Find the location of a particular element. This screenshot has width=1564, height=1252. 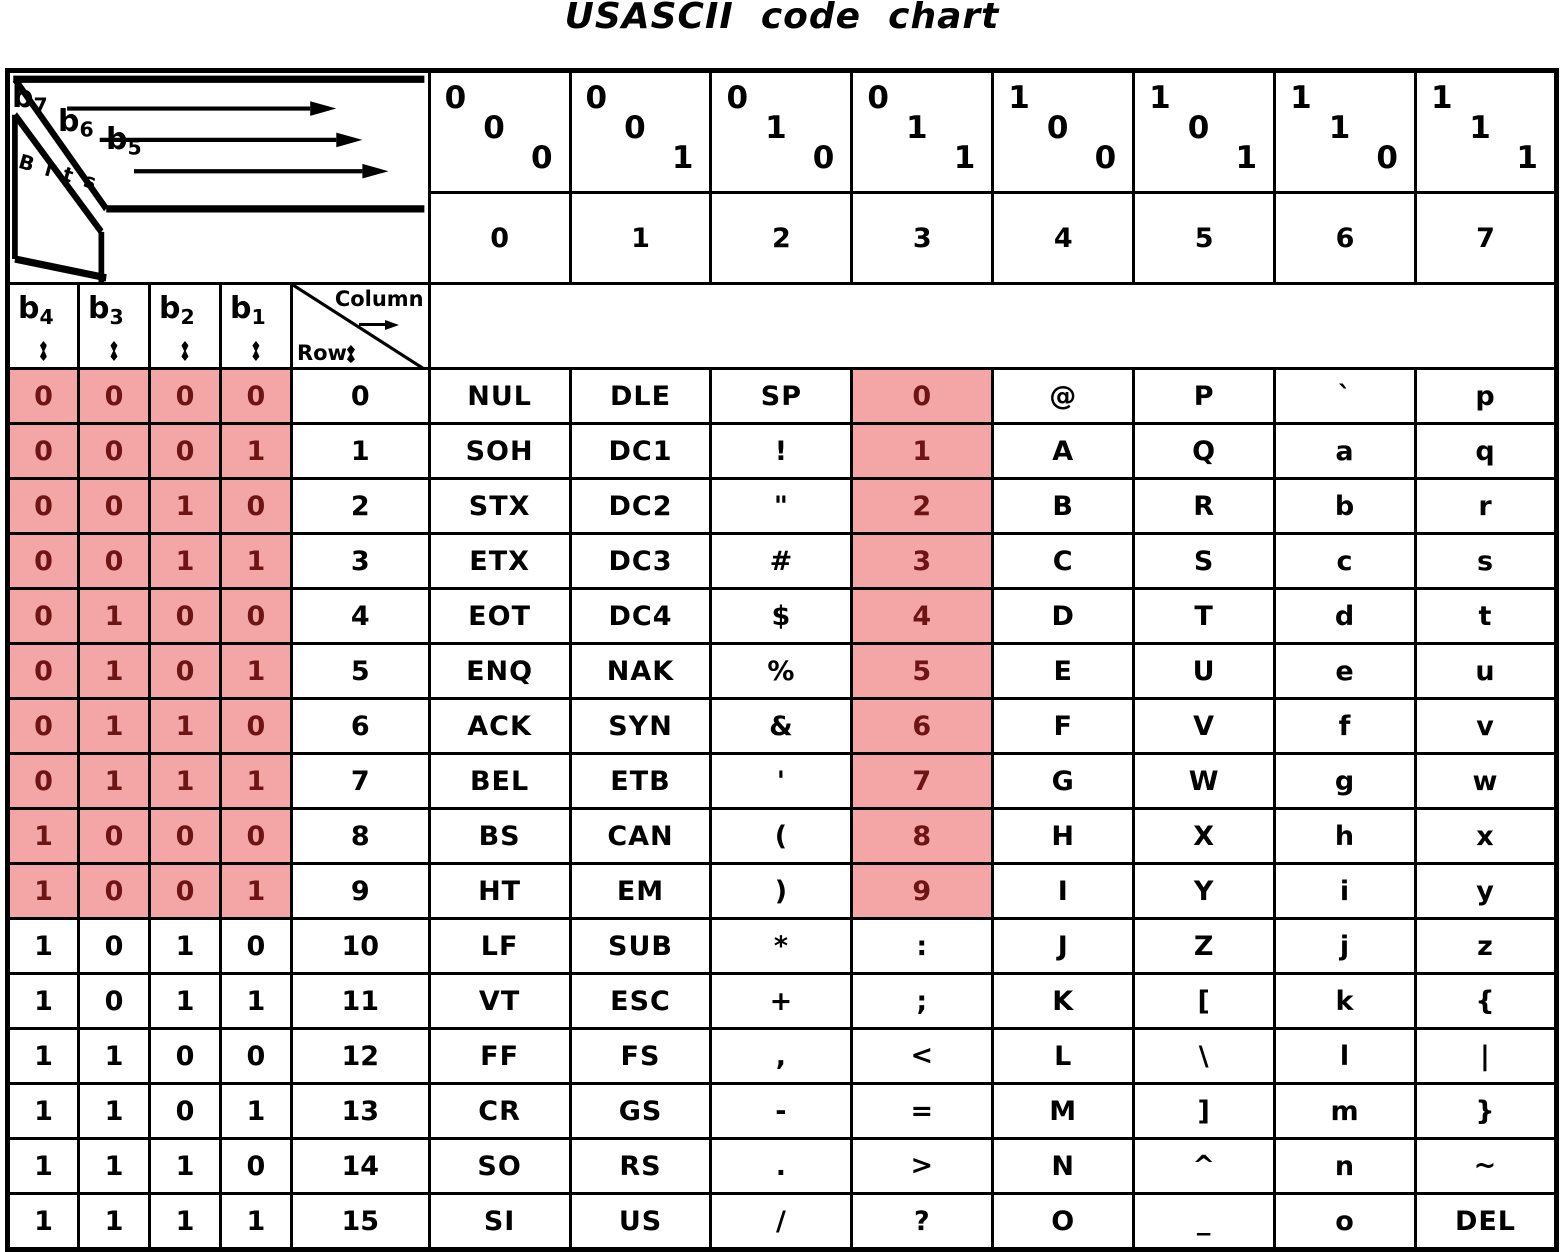

code-cell-5-2: R is located at coordinates (1204, 506).